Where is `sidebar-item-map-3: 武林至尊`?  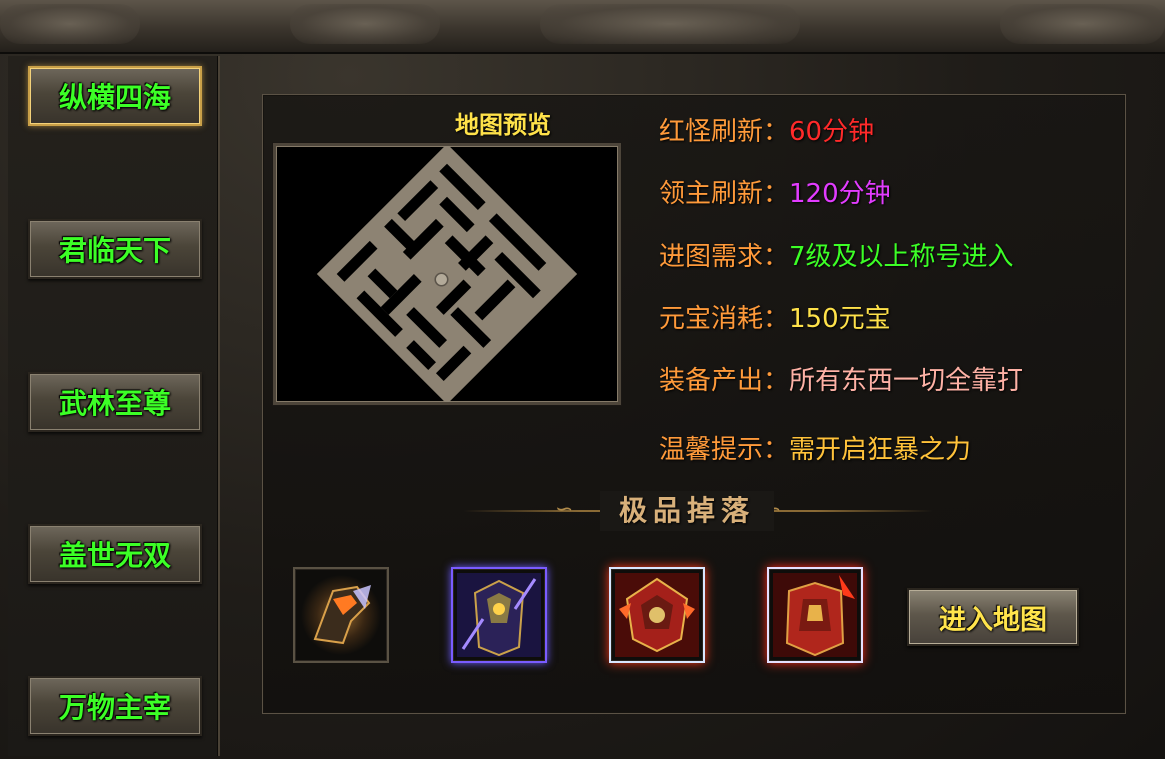
sidebar-item-map-3: 武林至尊 is located at coordinates (115, 402).